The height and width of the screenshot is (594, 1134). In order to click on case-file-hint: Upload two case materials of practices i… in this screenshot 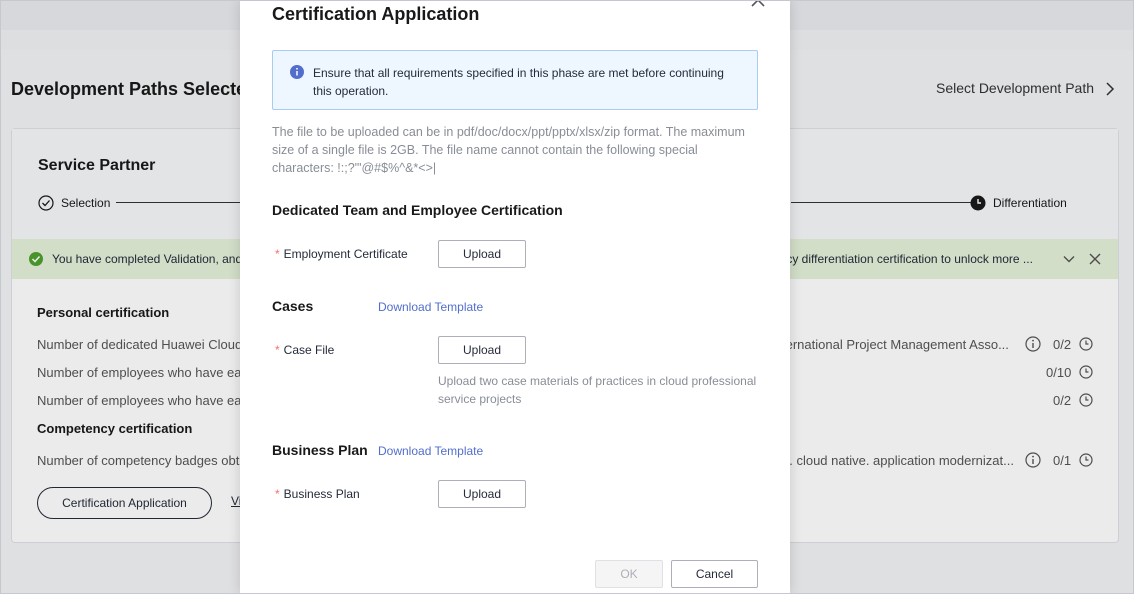, I will do `click(597, 390)`.